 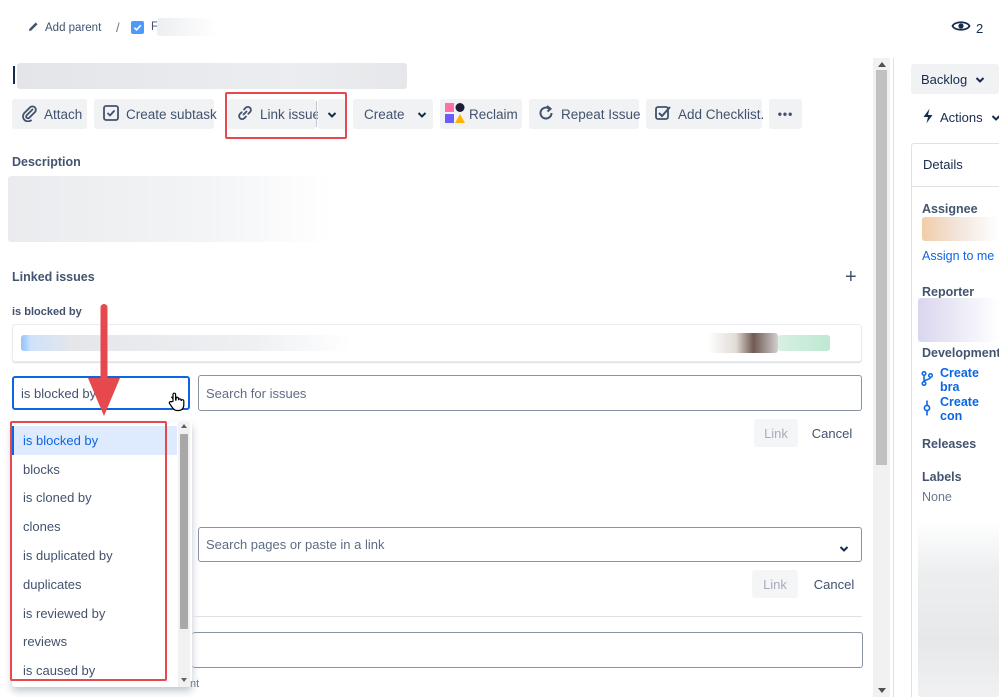 I want to click on create-subtask-button: Create subtask, so click(x=155, y=114).